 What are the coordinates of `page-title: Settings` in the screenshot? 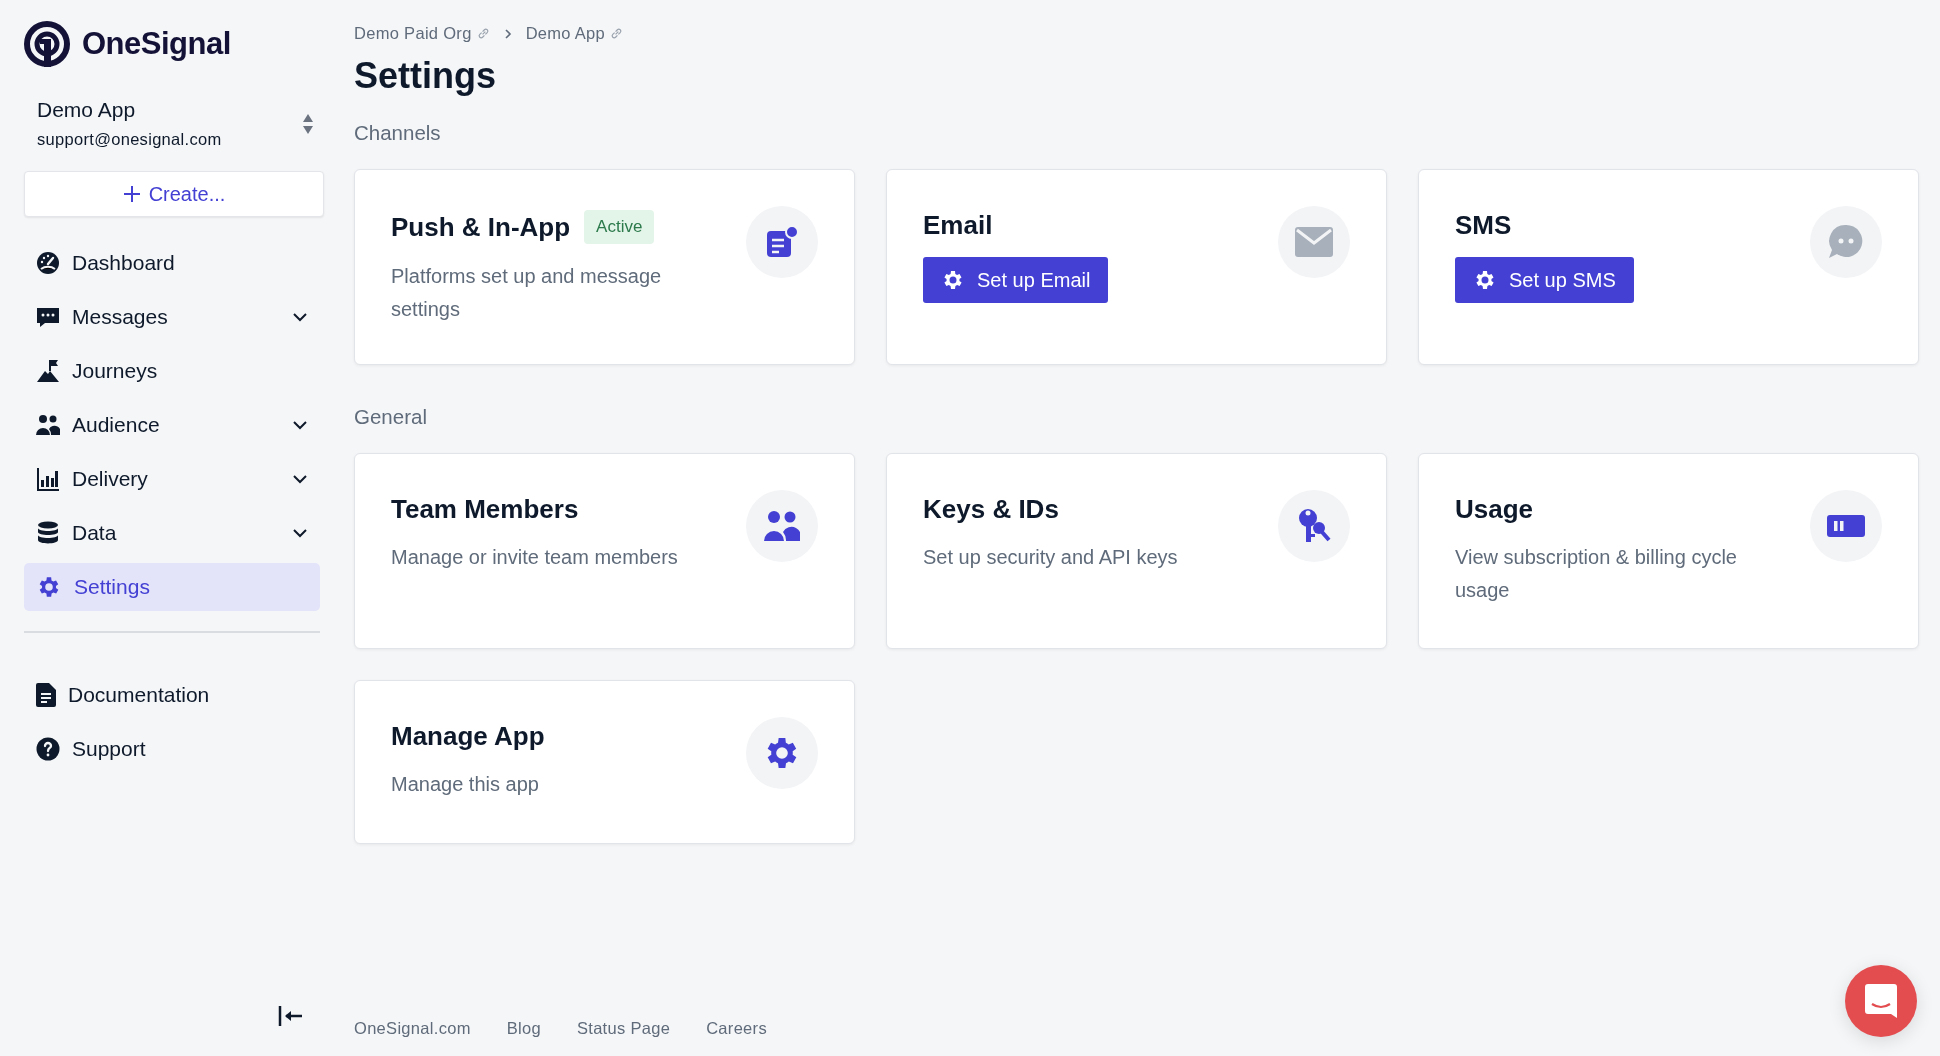 It's located at (425, 76).